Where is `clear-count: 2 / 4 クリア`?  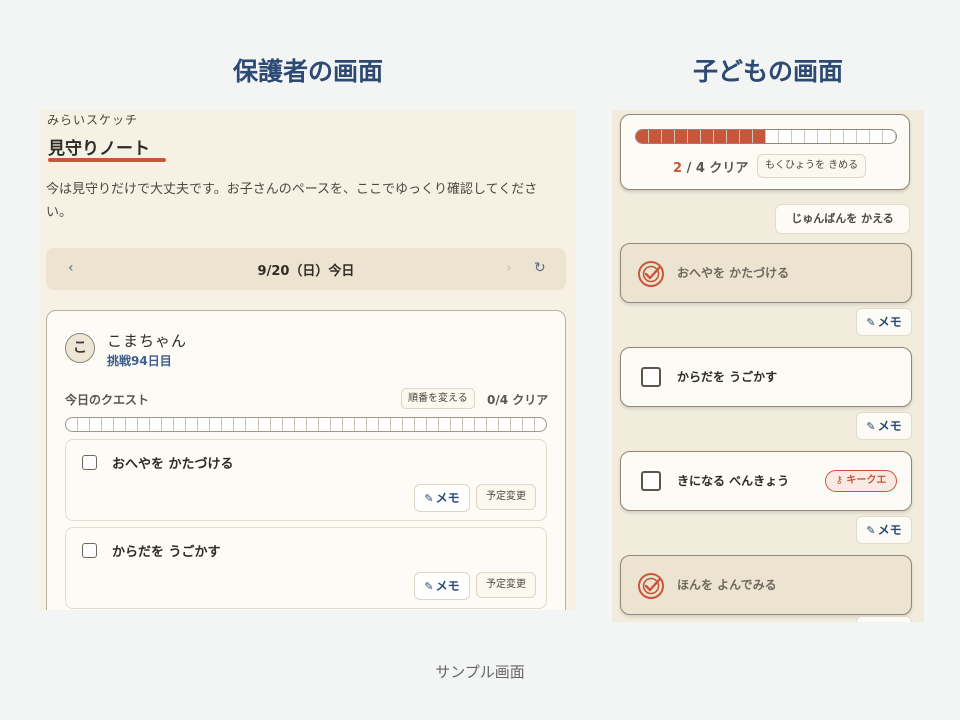
clear-count: 2 / 4 クリア is located at coordinates (710, 166).